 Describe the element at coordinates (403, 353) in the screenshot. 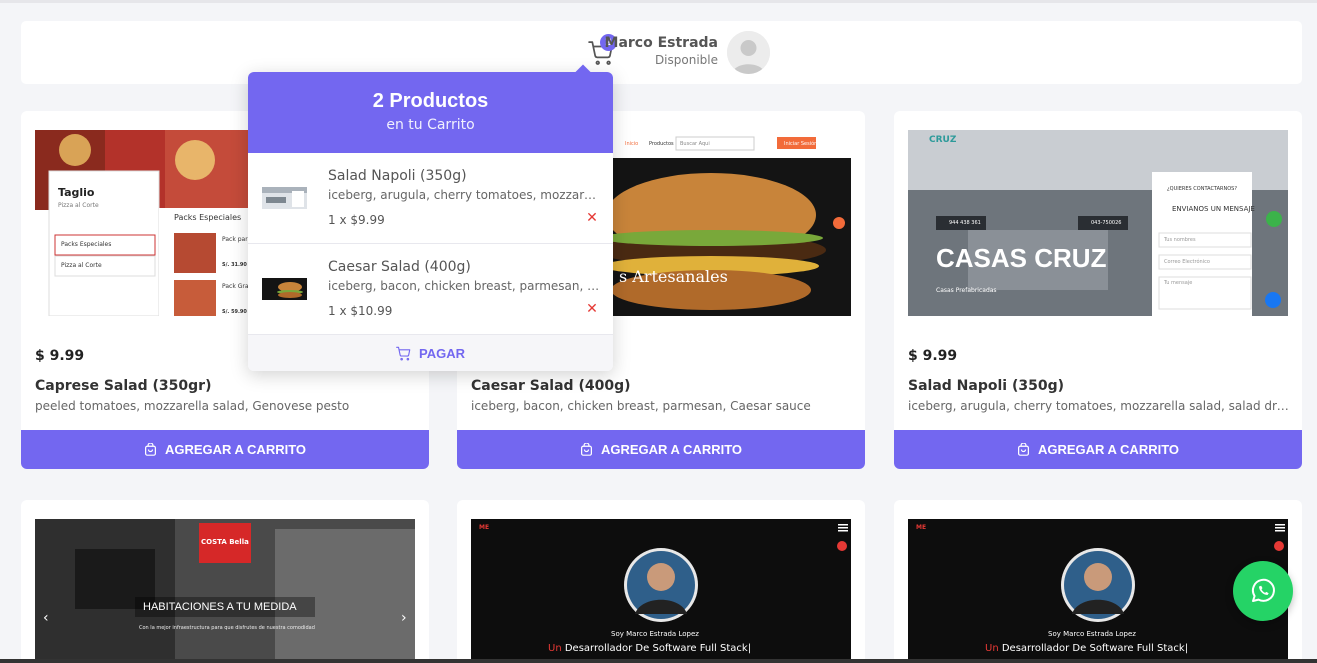

I see `cart-icon` at that location.